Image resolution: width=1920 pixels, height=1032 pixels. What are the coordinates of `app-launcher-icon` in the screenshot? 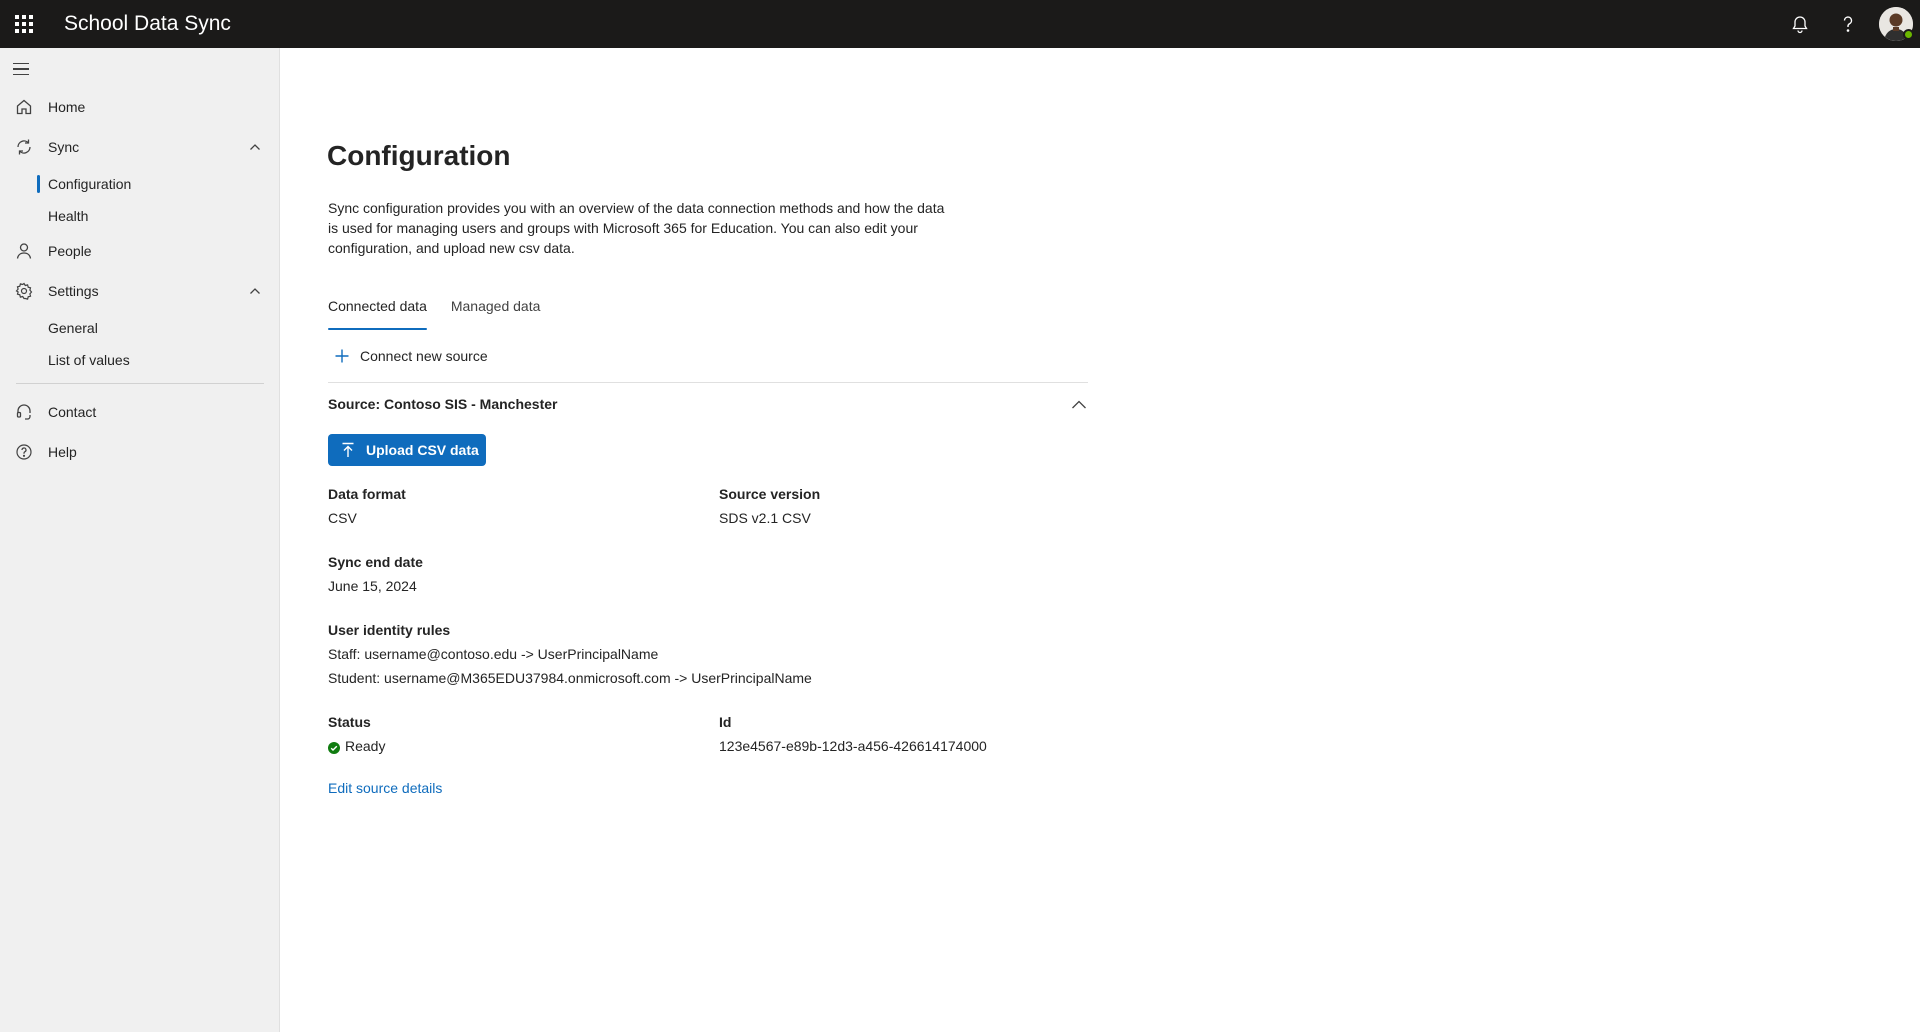 It's located at (24, 24).